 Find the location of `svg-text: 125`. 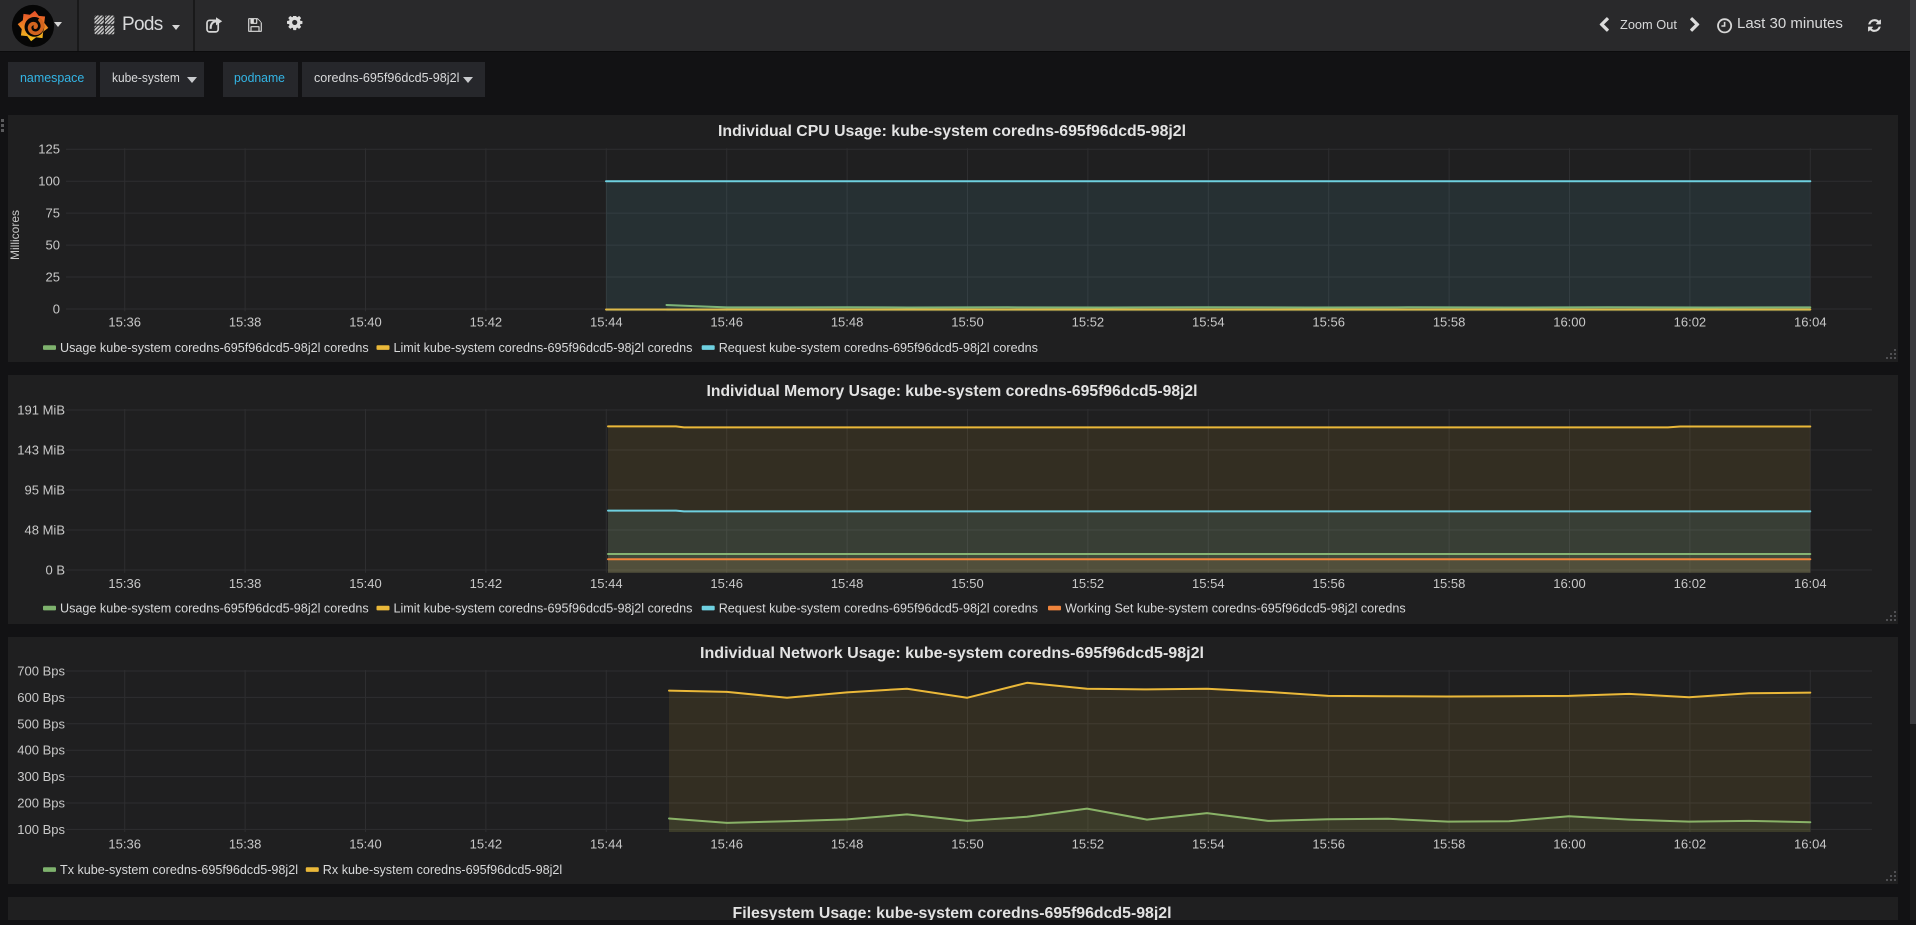

svg-text: 125 is located at coordinates (49, 149).